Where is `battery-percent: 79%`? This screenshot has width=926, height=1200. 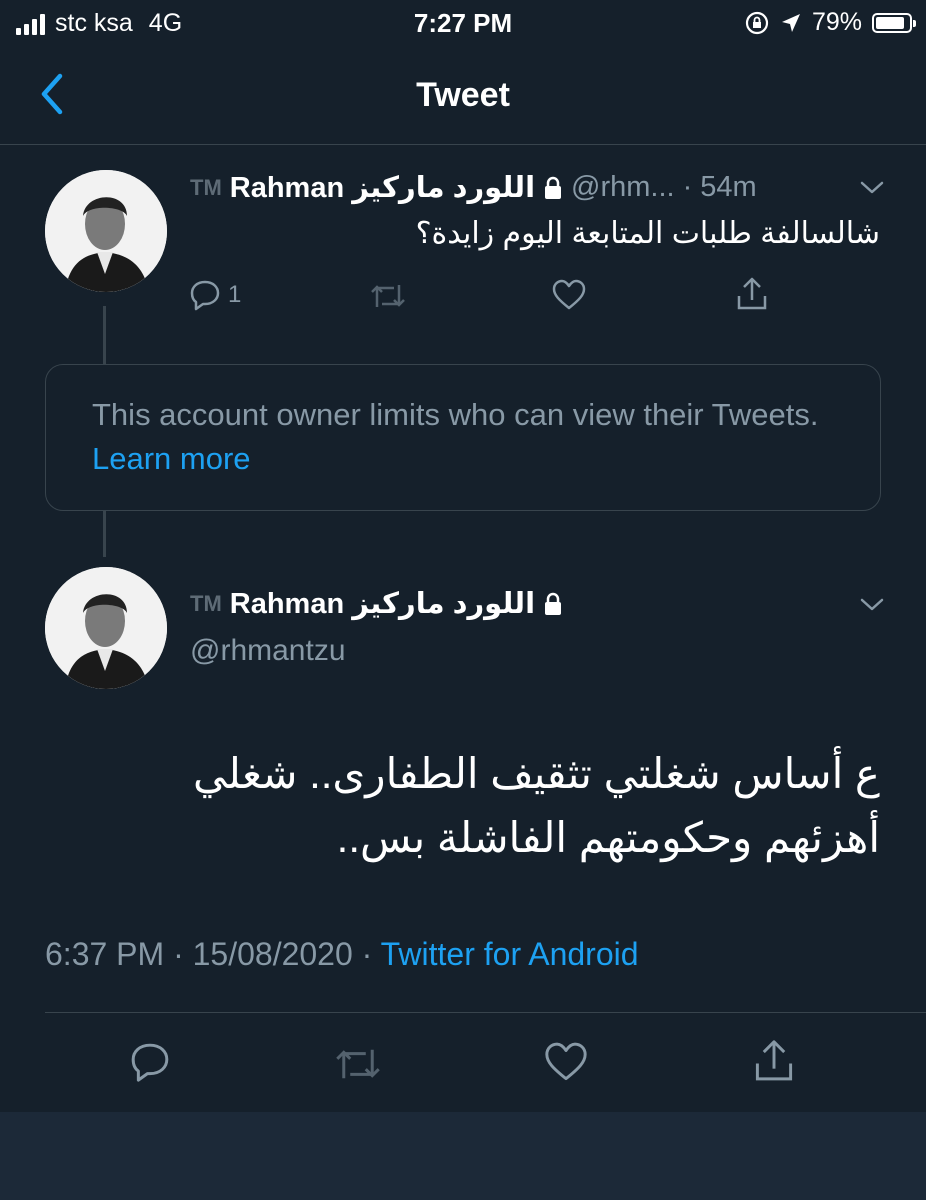 battery-percent: 79% is located at coordinates (836, 22).